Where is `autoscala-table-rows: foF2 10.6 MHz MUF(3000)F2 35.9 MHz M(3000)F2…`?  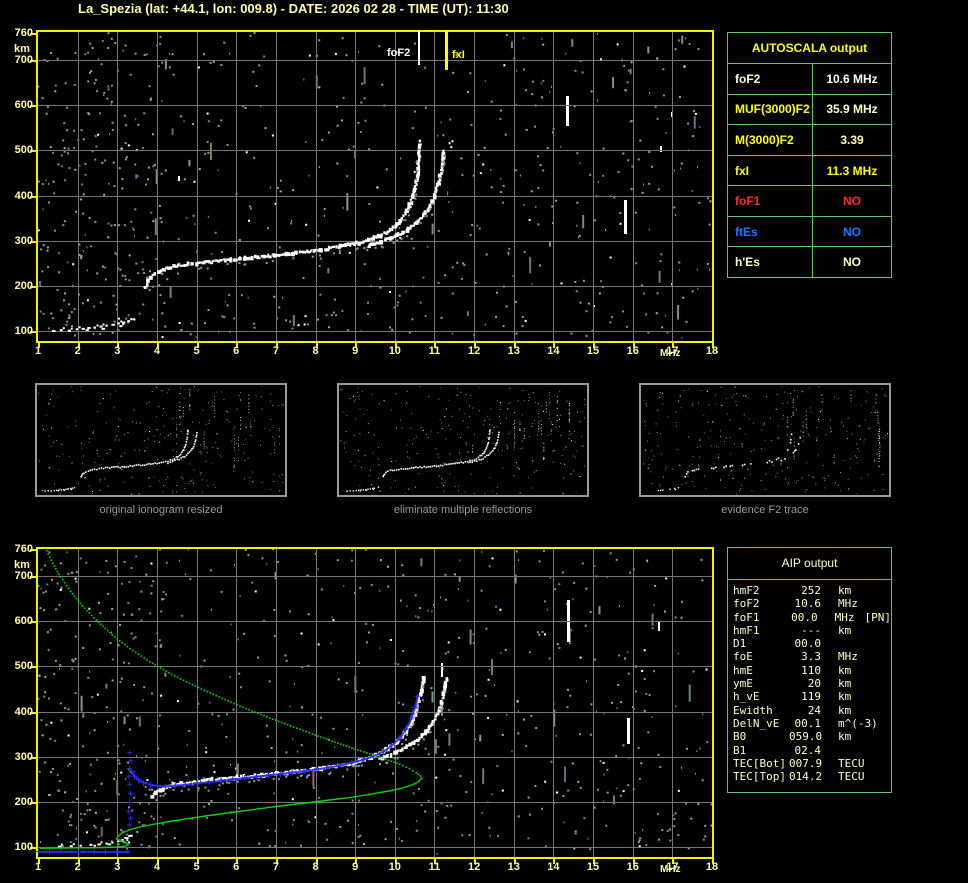 autoscala-table-rows: foF2 10.6 MHz MUF(3000)F2 35.9 MHz M(3000)F2… is located at coordinates (809, 171).